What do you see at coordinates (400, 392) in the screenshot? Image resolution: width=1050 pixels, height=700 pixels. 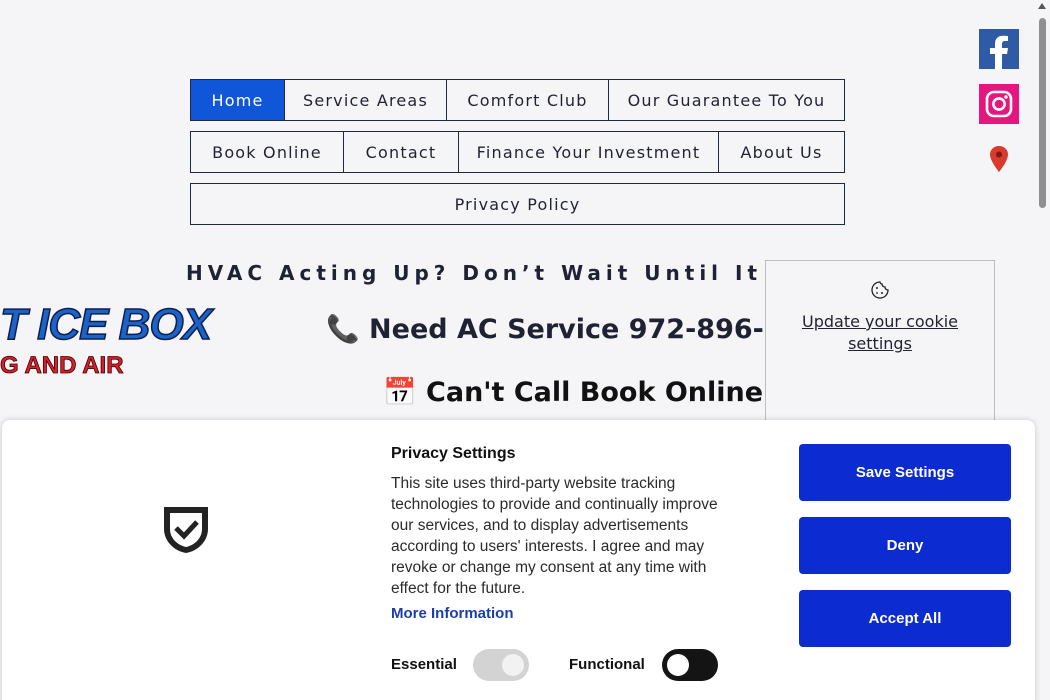 I see `calendar-icon: 📅` at bounding box center [400, 392].